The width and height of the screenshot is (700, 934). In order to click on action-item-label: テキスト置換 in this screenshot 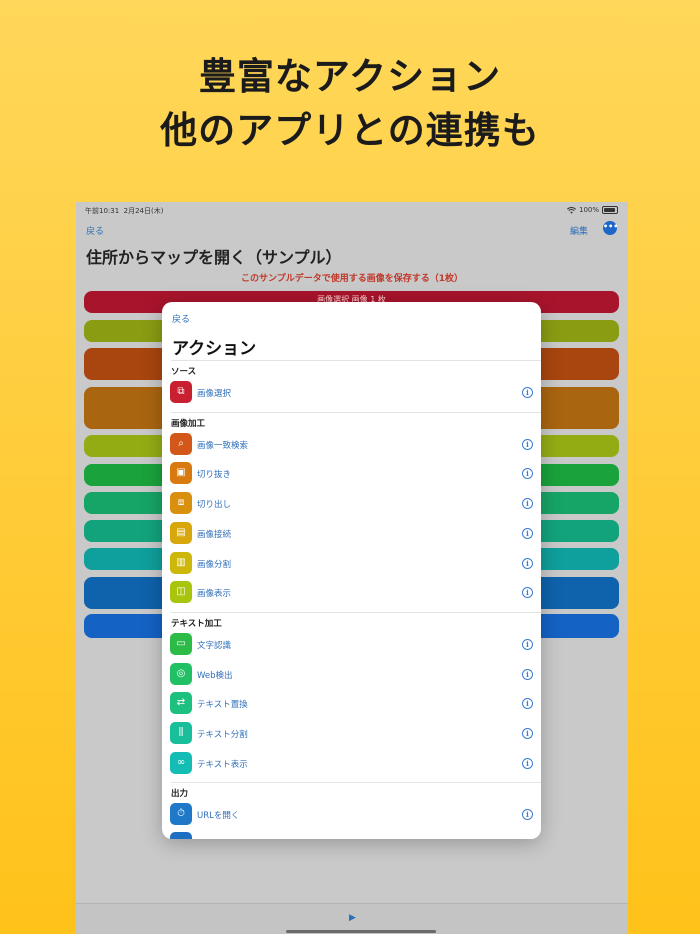, I will do `click(222, 705)`.